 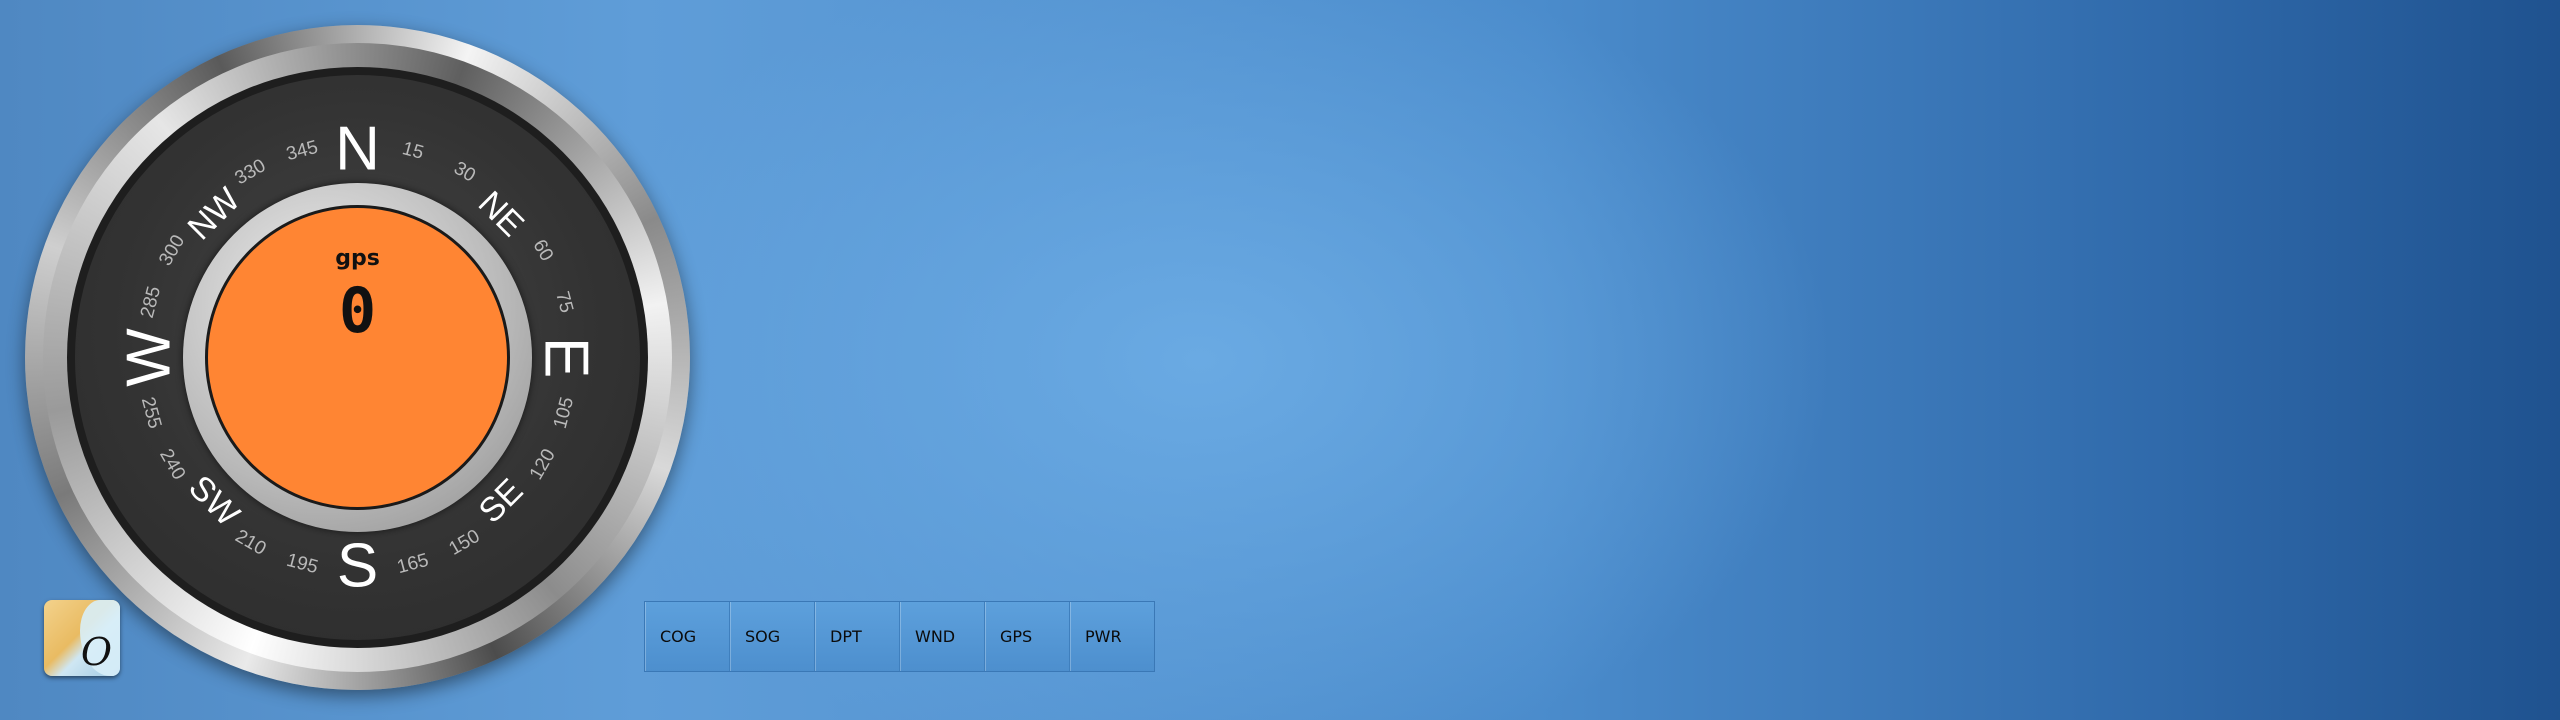 I want to click on gps-readout-bezel: gps 0, so click(x=357, y=357).